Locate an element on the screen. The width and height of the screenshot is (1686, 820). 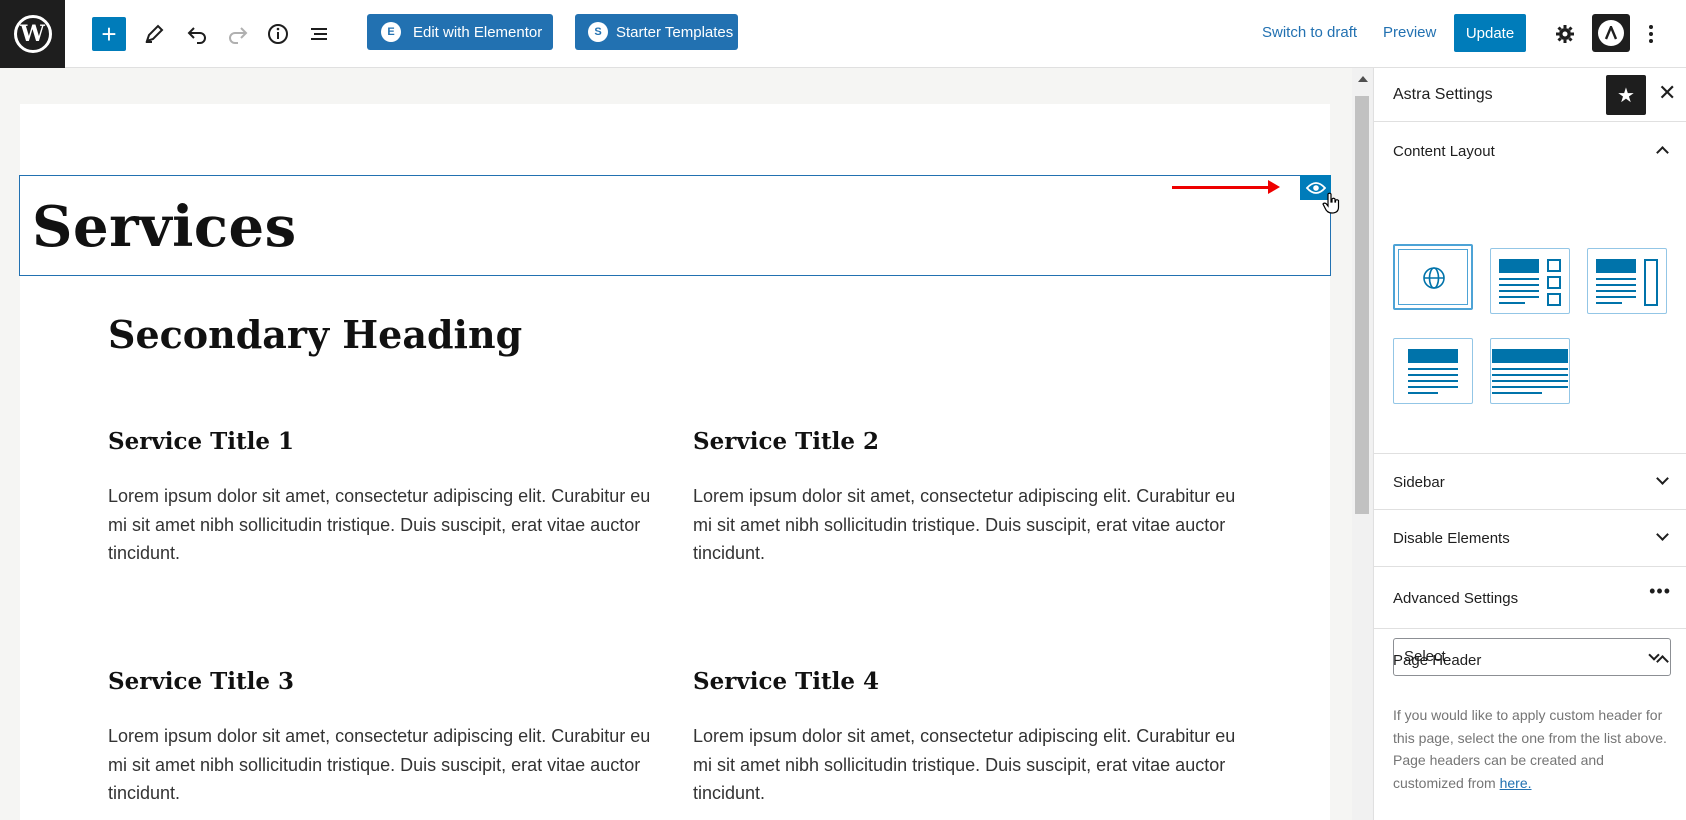
canvas-scrollbar is located at coordinates (1362, 444).